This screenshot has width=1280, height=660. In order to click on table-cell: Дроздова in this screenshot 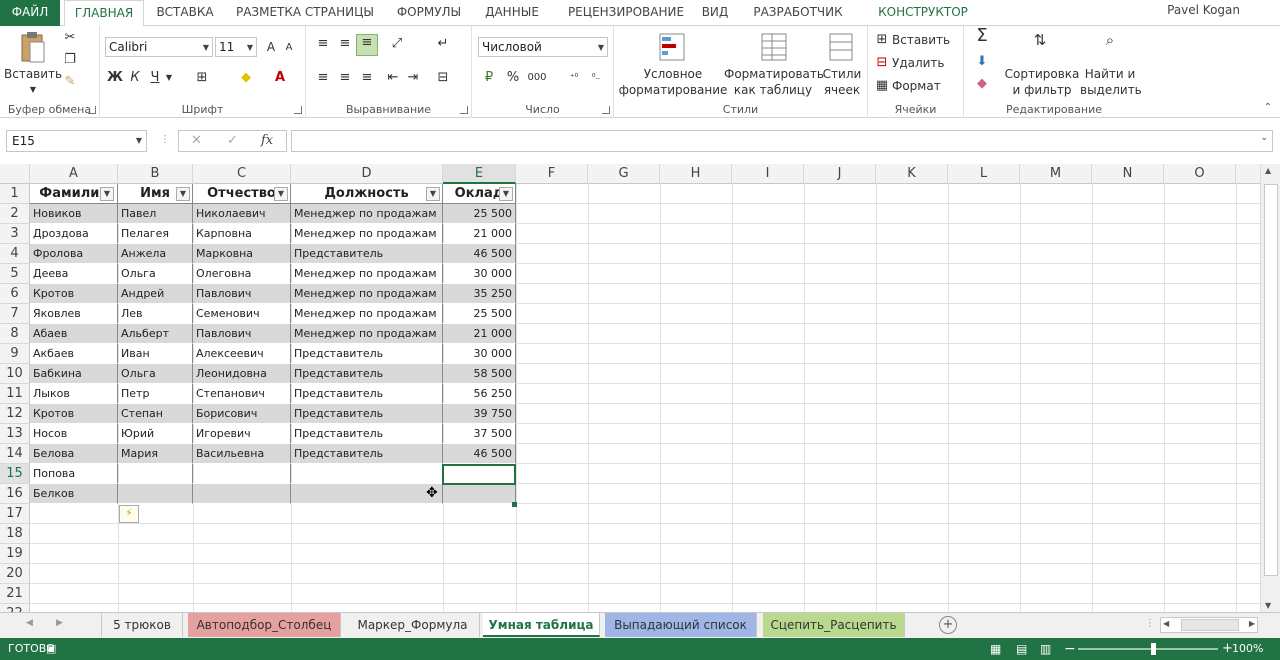, I will do `click(74, 234)`.